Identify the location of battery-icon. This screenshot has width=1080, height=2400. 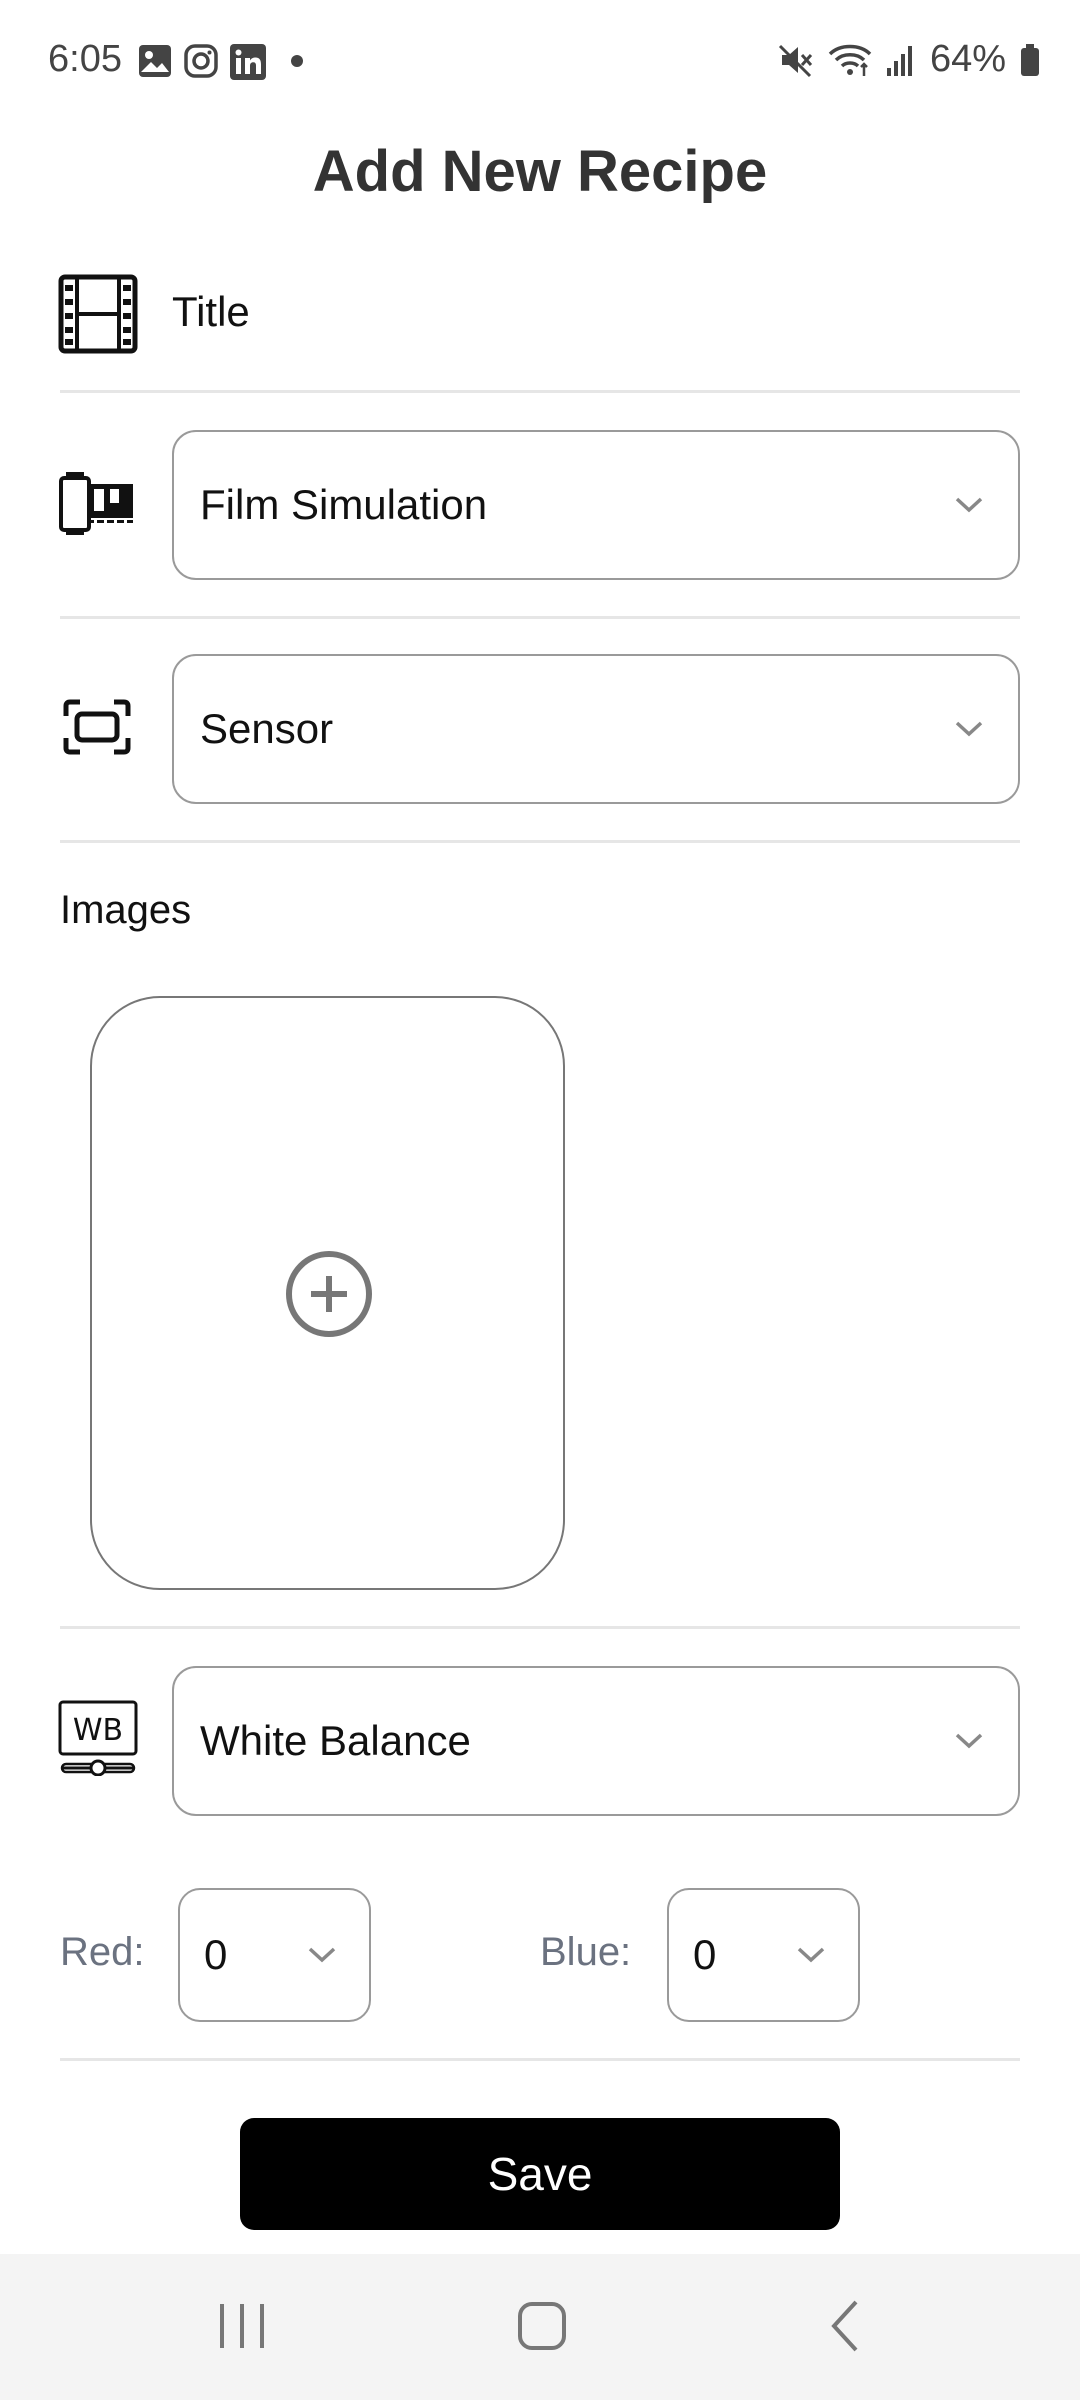
(1030, 59).